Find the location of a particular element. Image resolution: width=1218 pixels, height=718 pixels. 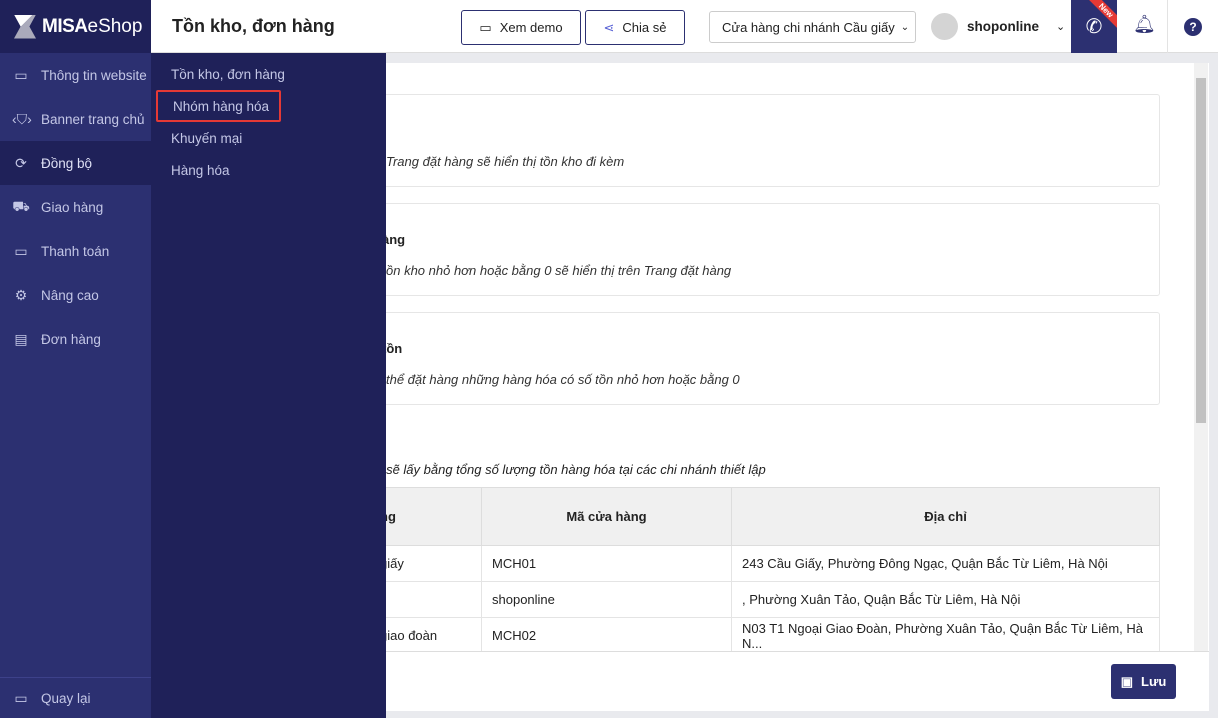

view-demo-label: Xem demo is located at coordinates (531, 27).